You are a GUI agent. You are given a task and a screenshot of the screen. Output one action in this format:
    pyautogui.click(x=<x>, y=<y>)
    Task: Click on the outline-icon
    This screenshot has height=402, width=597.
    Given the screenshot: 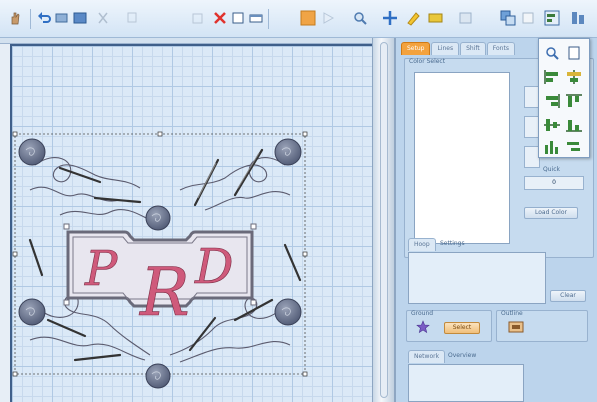 What is the action you would take?
    pyautogui.click(x=516, y=327)
    